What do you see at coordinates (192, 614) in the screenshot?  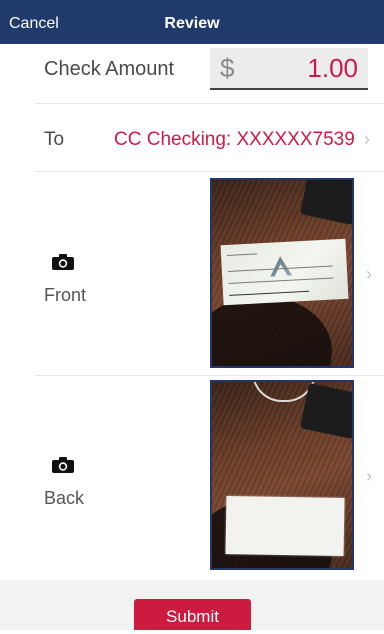 I see `submit-button: Submit` at bounding box center [192, 614].